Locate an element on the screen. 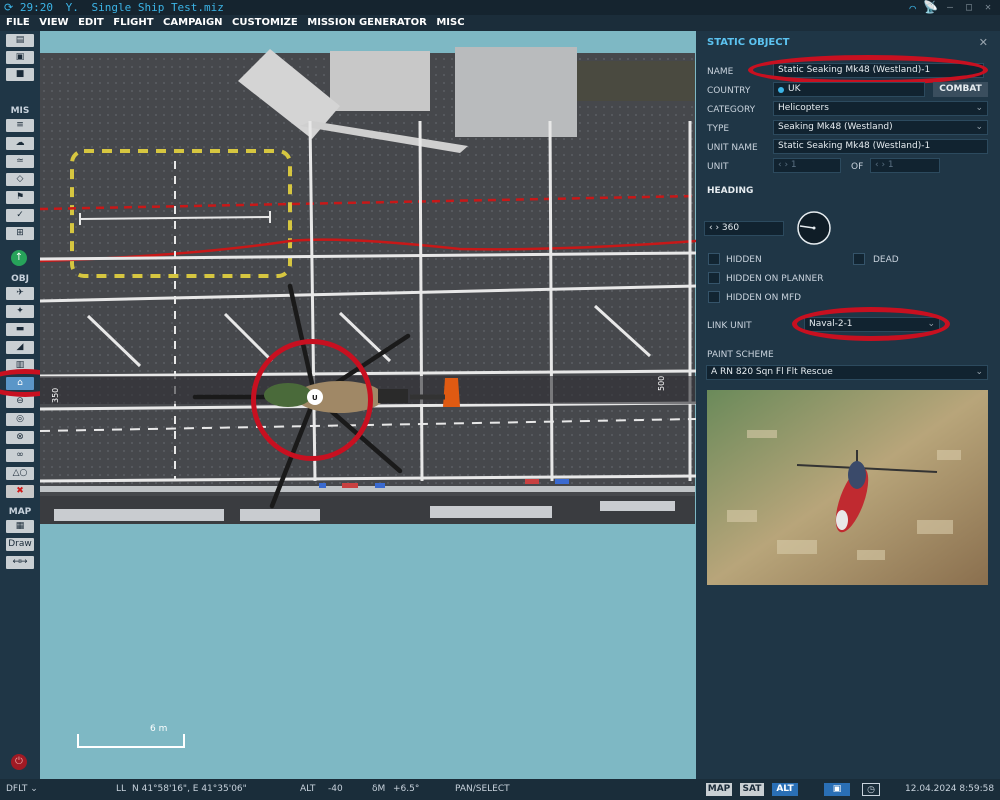 This screenshot has width=1000, height=800. alt-mode-button: ALT is located at coordinates (785, 789).